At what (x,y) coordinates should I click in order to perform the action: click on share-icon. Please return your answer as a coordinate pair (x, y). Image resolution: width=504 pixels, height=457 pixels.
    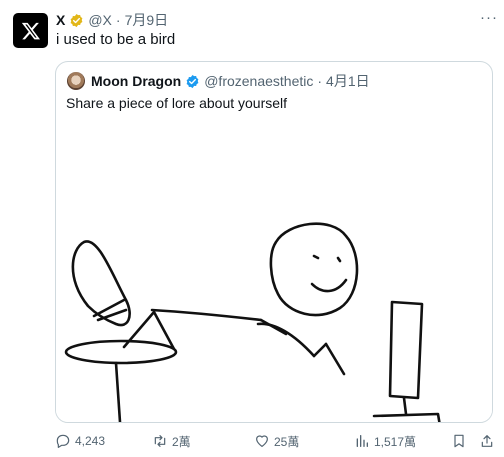
    Looking at the image, I should click on (487, 441).